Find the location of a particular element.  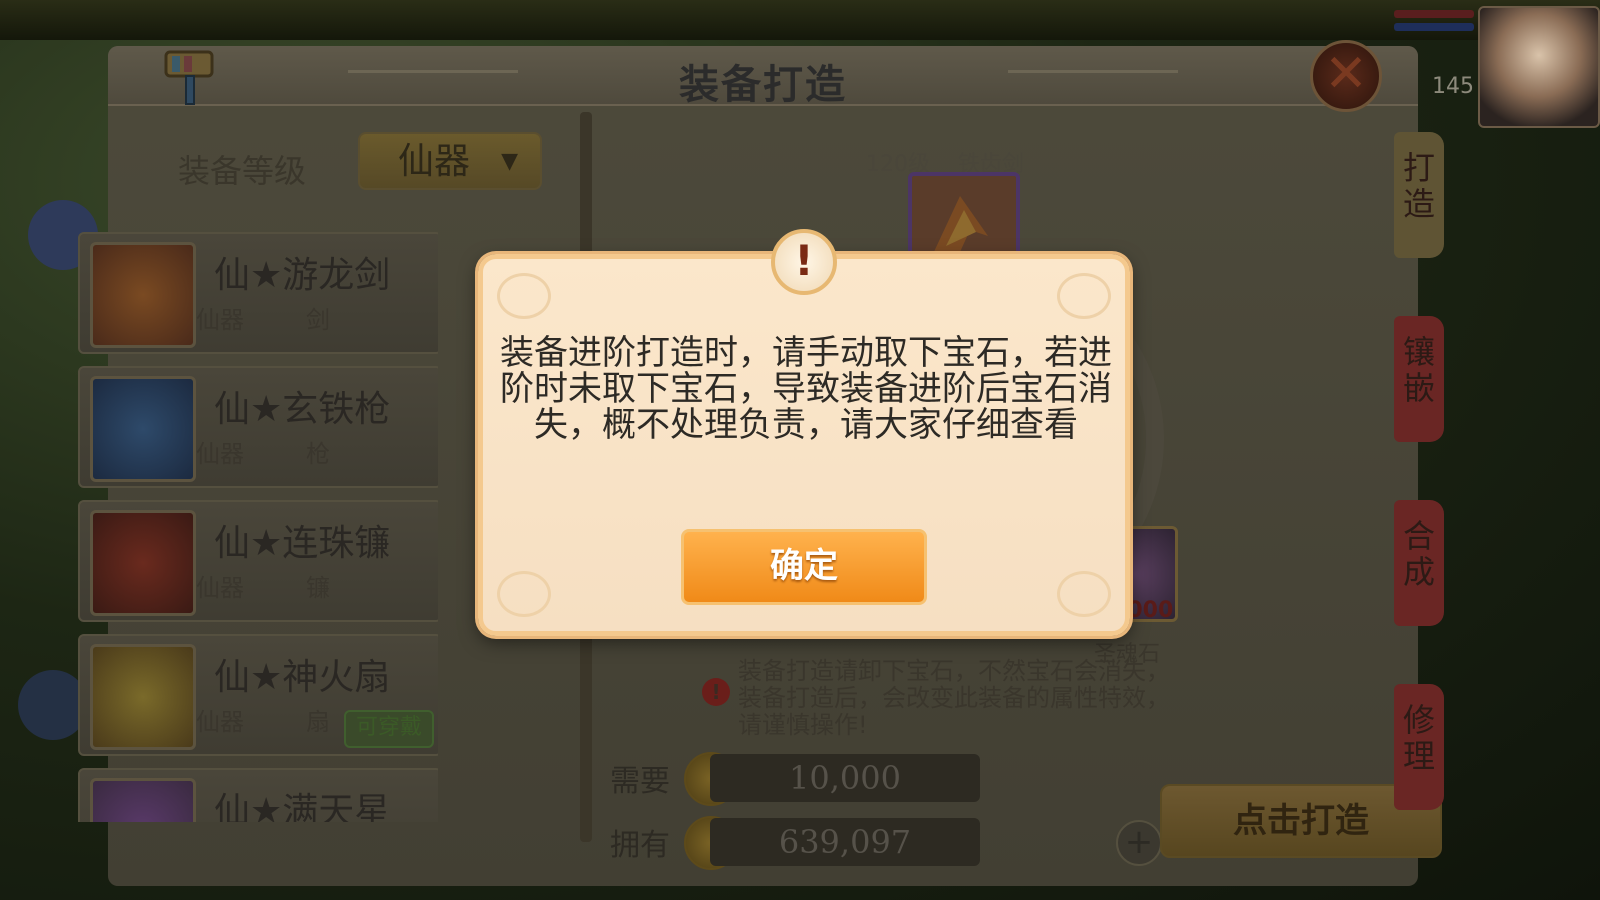

equipment-item: 仙★连珠镰 仙器 镰 is located at coordinates (258, 561).